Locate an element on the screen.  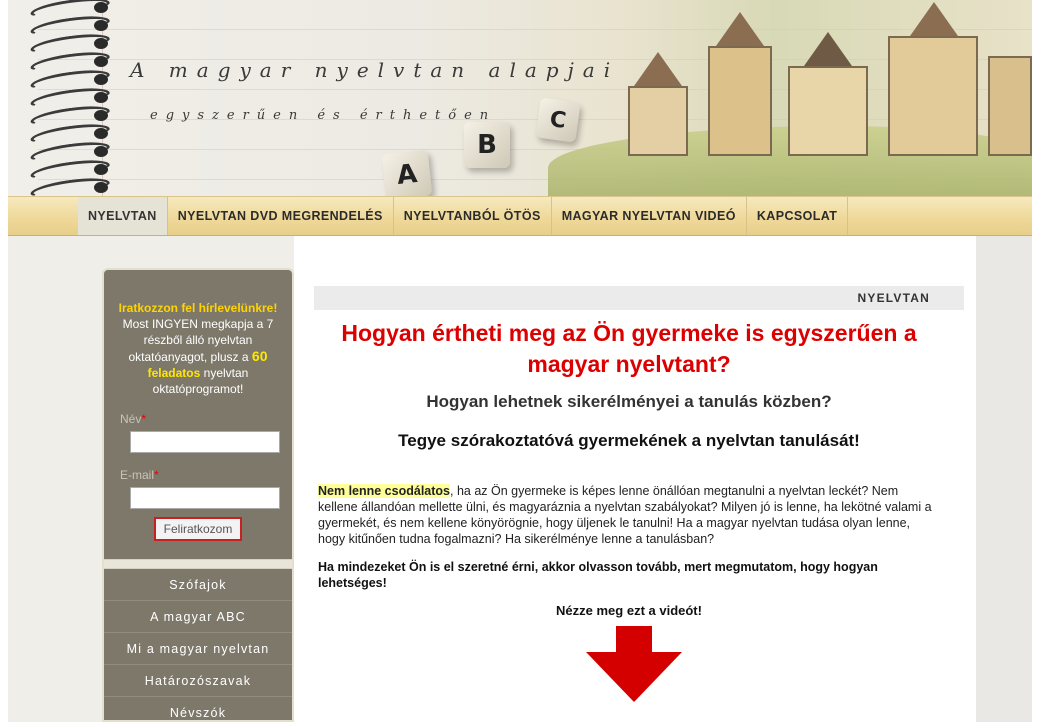
nav-item-dvd-order: NYELVTAN DVD MEGRENDELÉS is located at coordinates (281, 216).